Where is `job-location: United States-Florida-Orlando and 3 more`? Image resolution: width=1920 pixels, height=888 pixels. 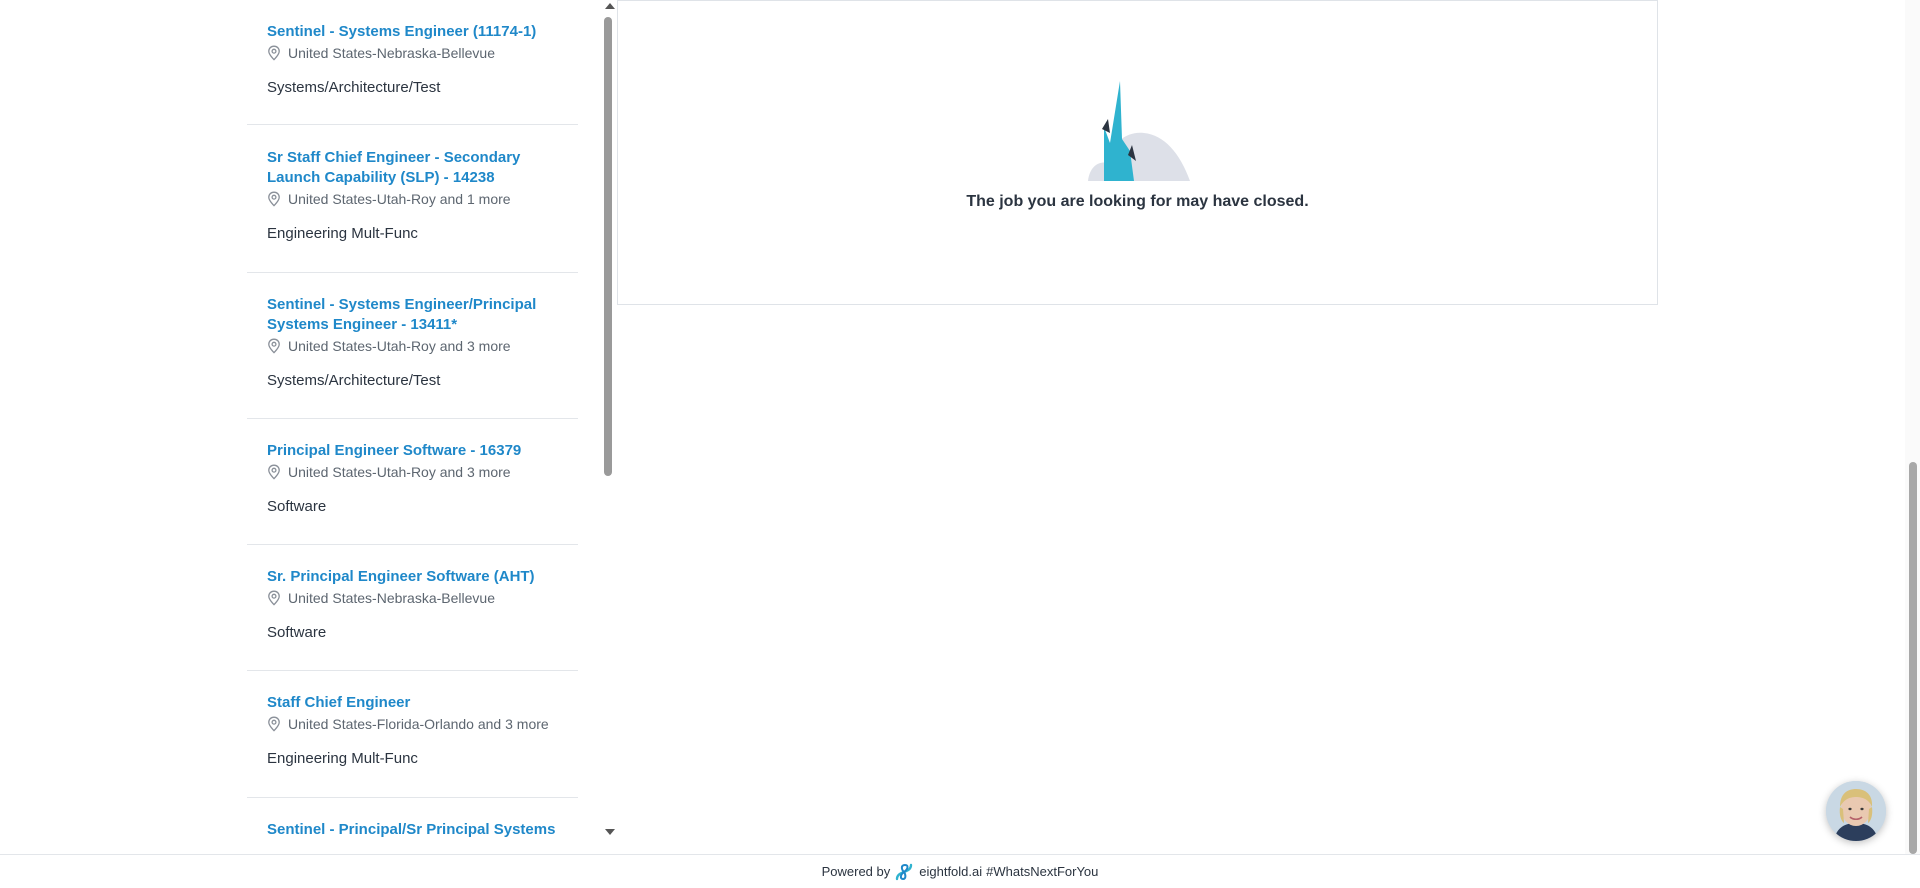
job-location: United States-Florida-Orlando and 3 more is located at coordinates (417, 724).